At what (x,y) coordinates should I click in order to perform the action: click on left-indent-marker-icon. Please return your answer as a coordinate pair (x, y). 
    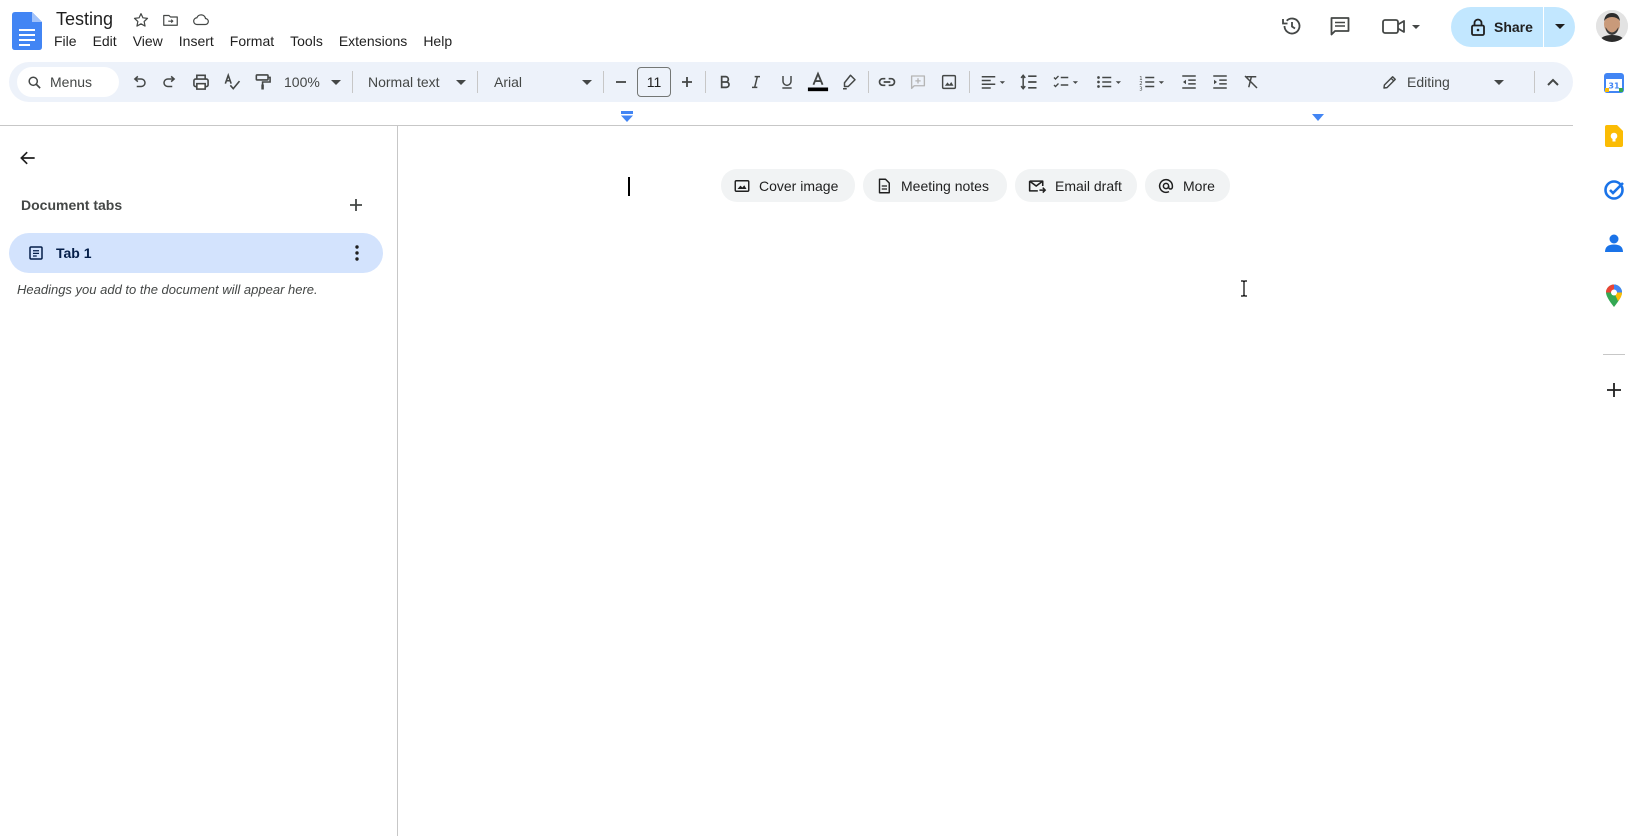
    Looking at the image, I should click on (627, 117).